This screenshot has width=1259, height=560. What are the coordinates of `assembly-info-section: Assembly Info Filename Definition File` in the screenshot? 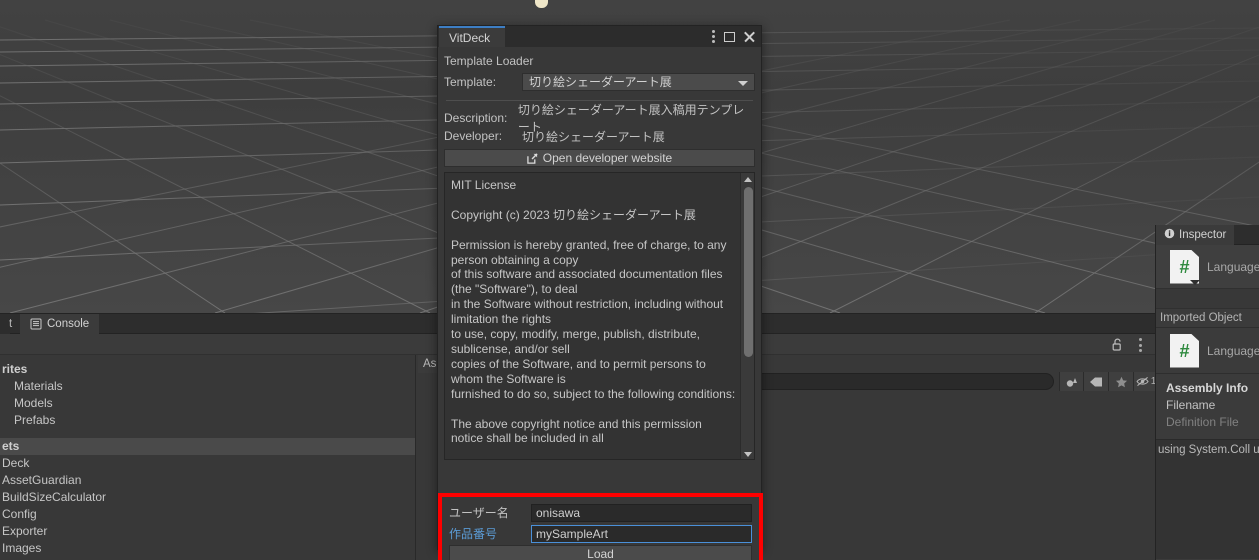 It's located at (1207, 404).